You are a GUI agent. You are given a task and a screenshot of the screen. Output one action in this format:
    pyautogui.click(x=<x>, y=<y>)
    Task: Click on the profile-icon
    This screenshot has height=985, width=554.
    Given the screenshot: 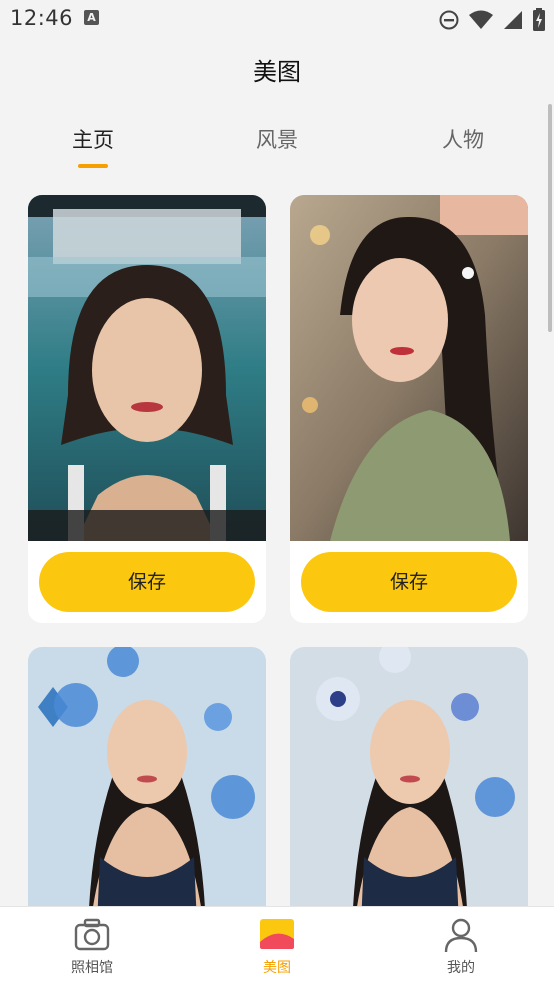 What is the action you would take?
    pyautogui.click(x=461, y=935)
    